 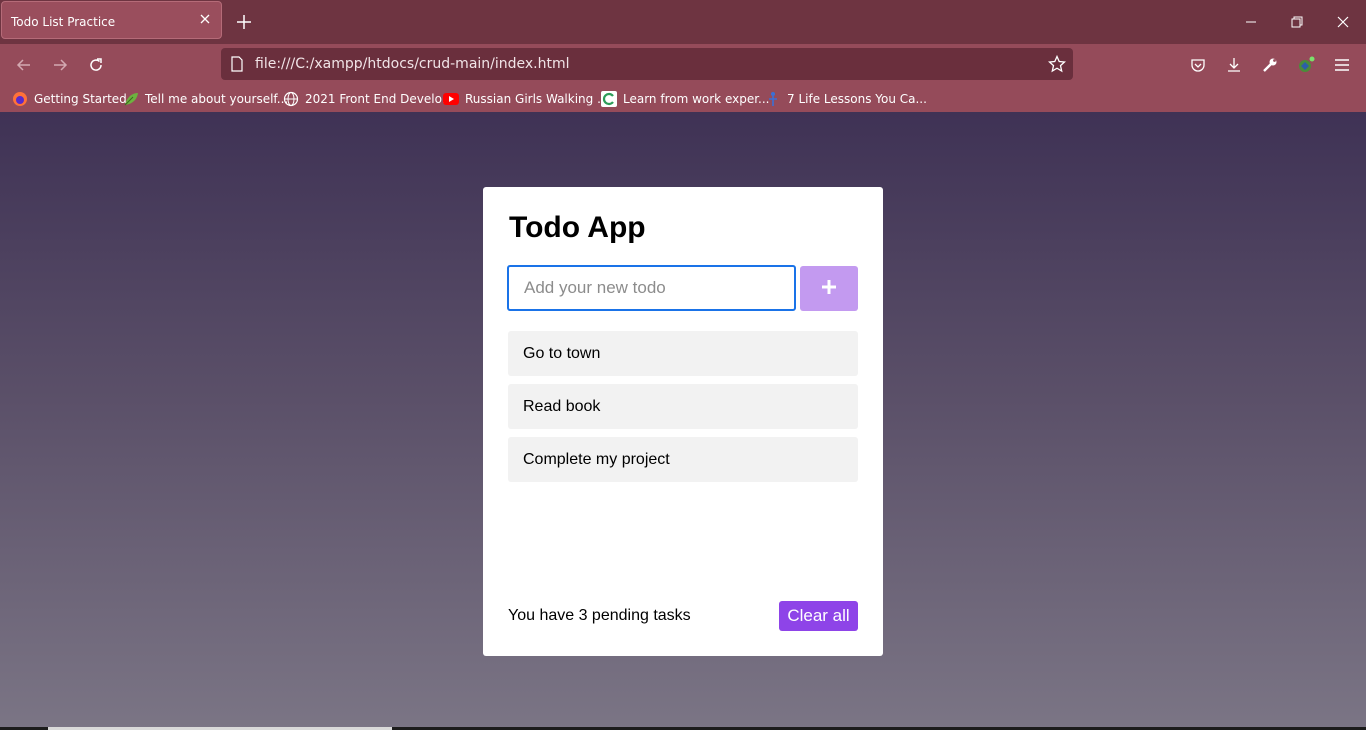 I want to click on wrench-icon, so click(x=1270, y=65).